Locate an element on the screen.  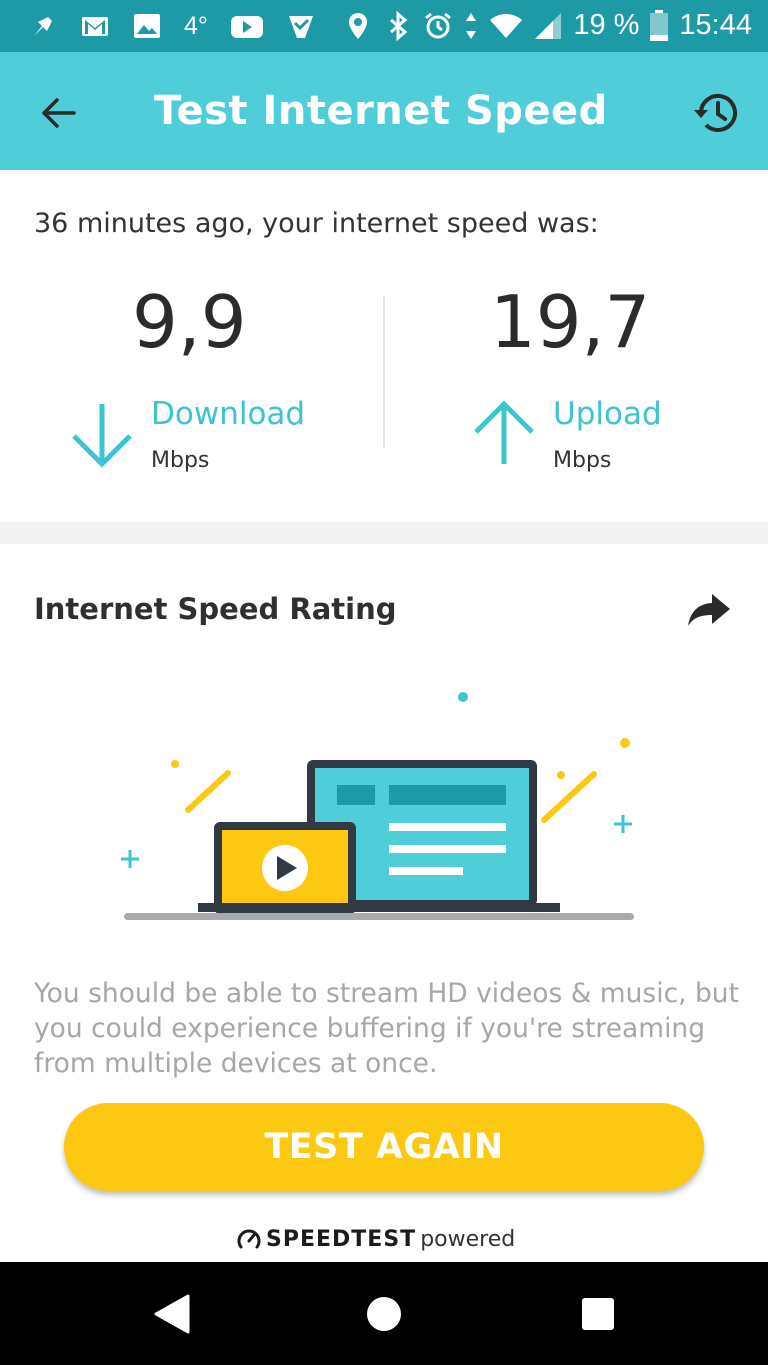
alarm-icon is located at coordinates (438, 25).